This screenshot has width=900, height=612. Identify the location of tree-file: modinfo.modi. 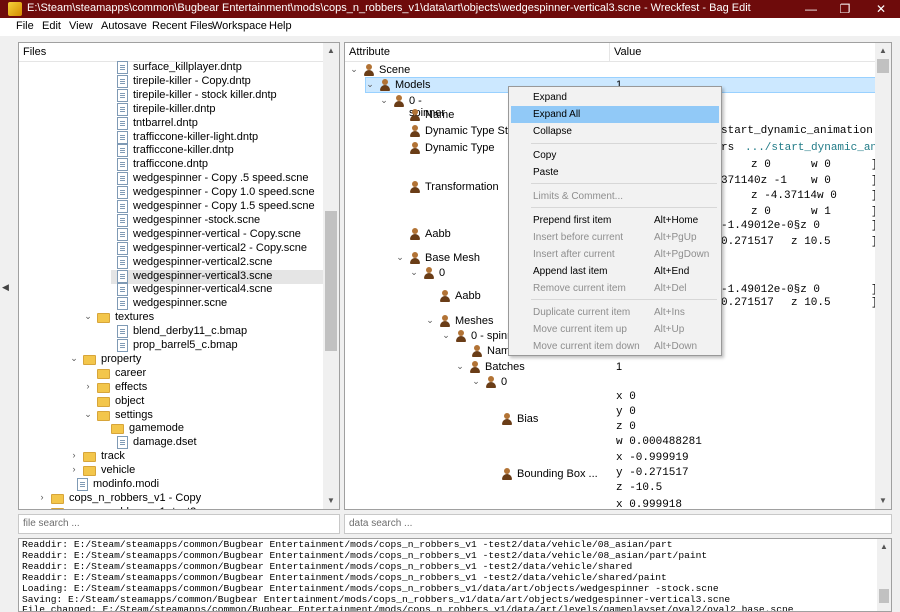
(172, 485).